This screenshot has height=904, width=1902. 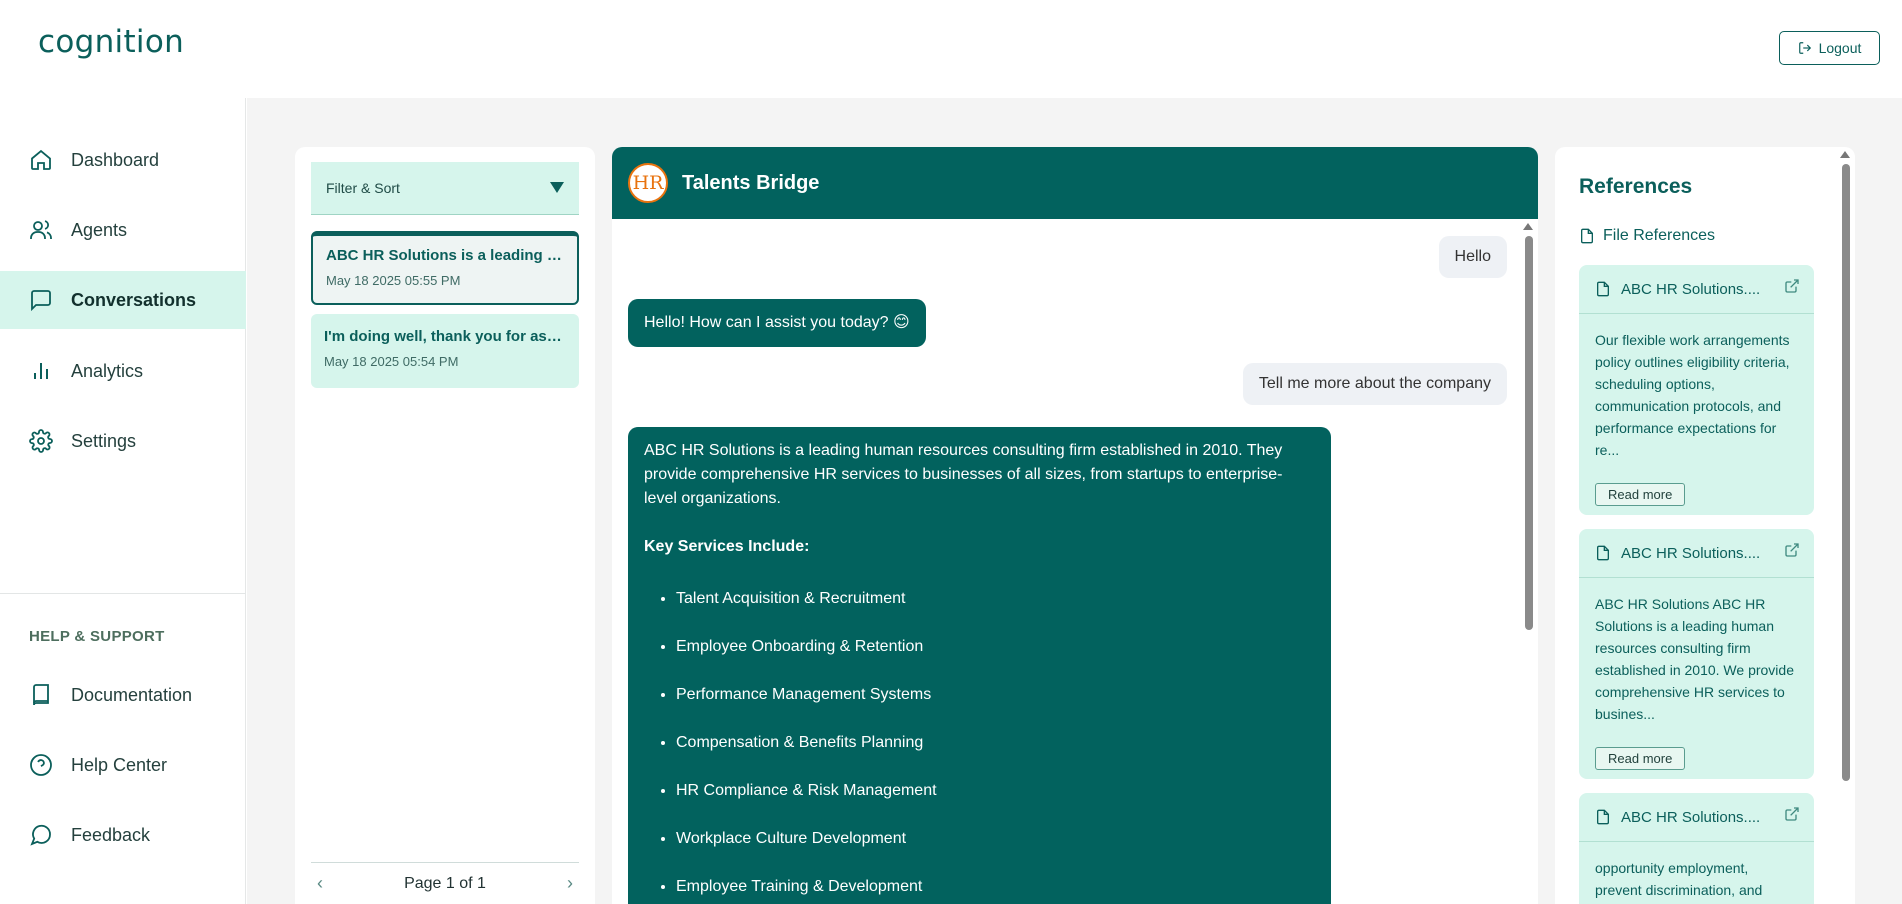 What do you see at coordinates (995, 647) in the screenshot?
I see `list-item: Employee Onboarding & Retention` at bounding box center [995, 647].